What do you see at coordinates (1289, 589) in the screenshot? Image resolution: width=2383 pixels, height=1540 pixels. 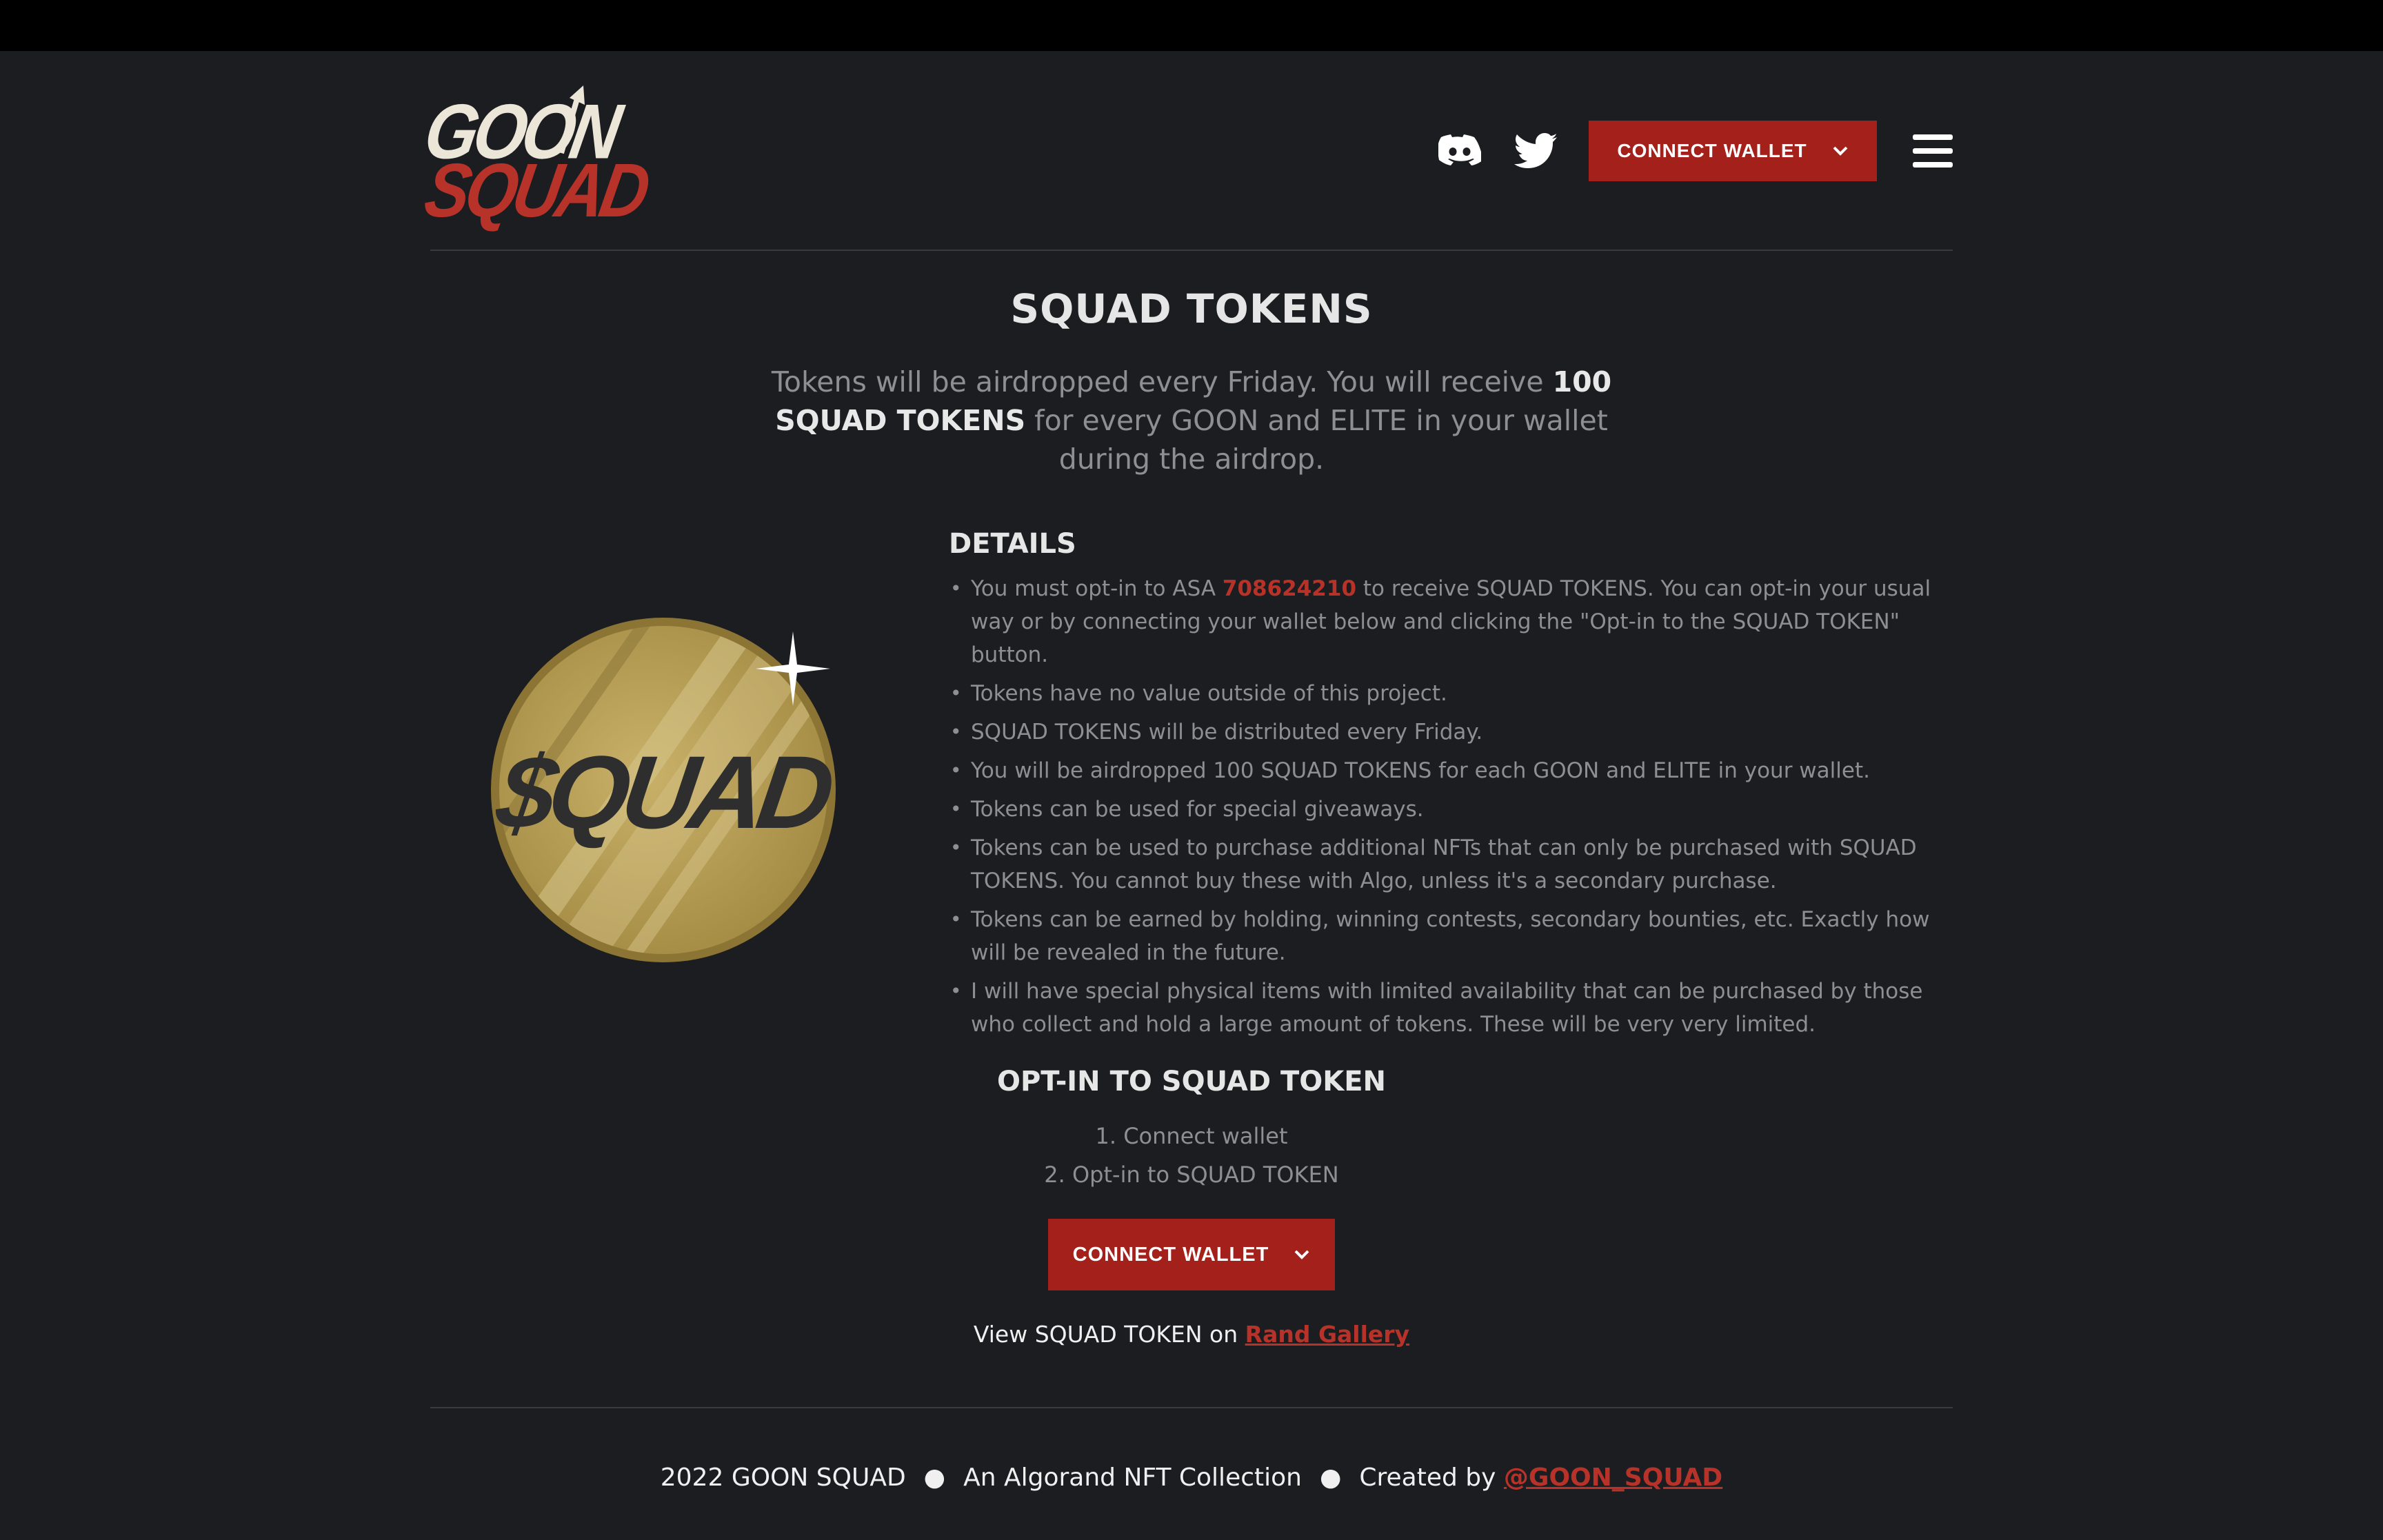 I see `asa-id-link: 708624210` at bounding box center [1289, 589].